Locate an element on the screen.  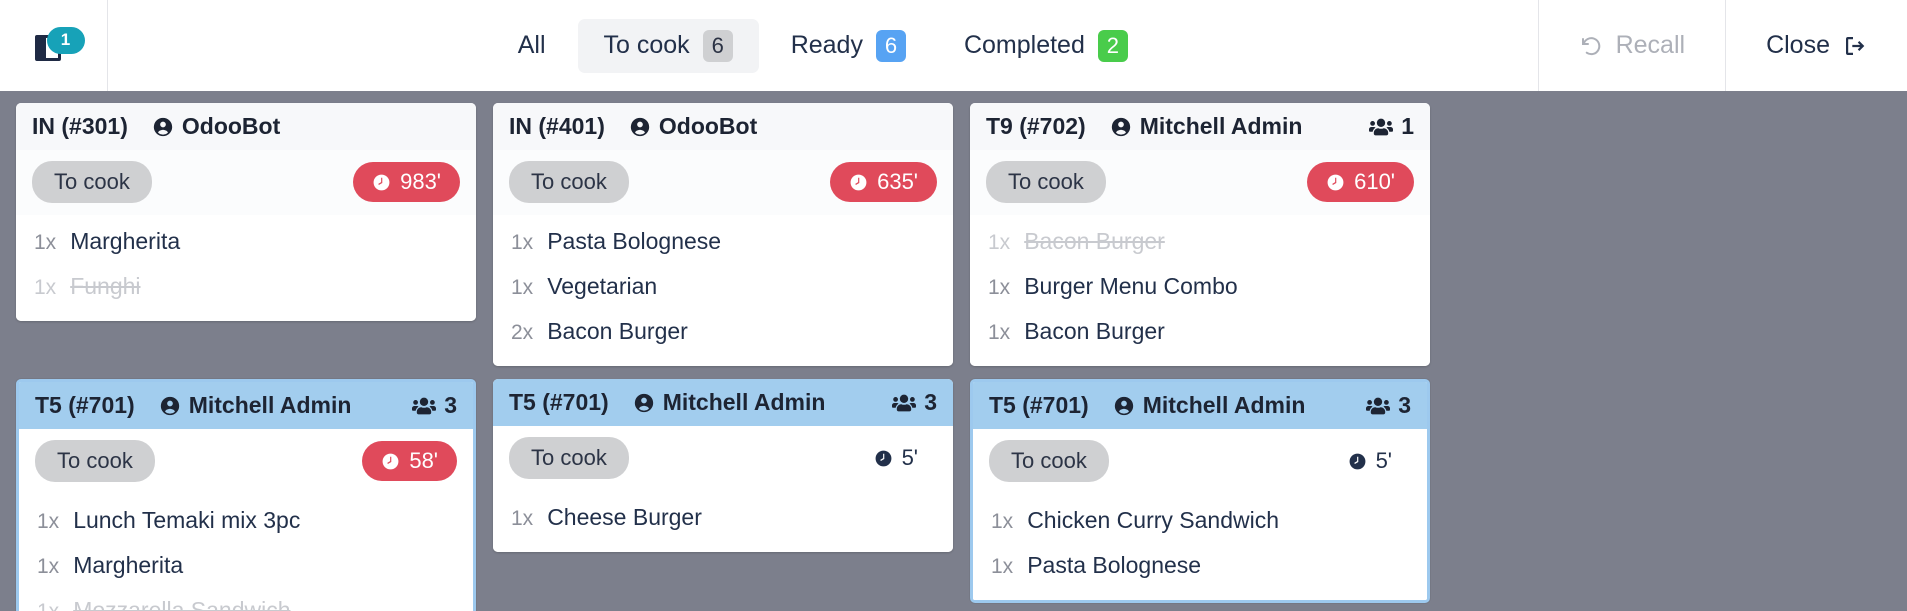
order-line: 1x Vegetarian is located at coordinates (723, 286).